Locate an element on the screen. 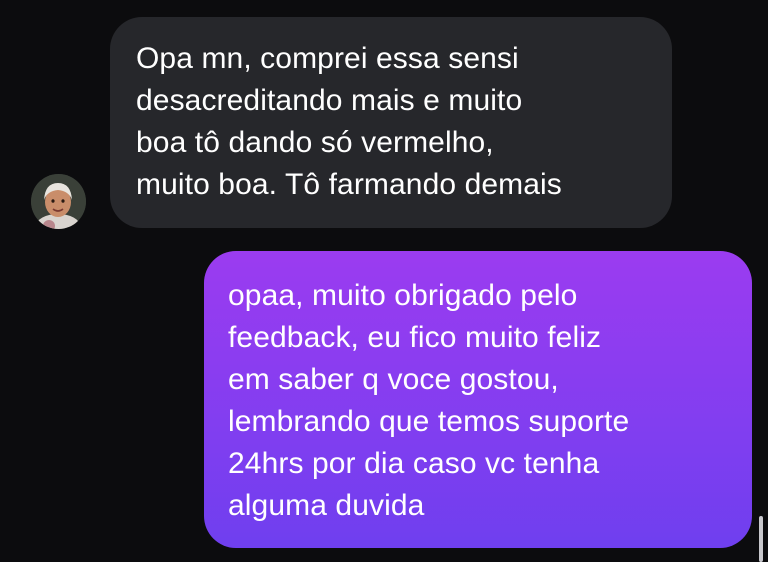 The image size is (768, 562). scrollbar is located at coordinates (761, 539).